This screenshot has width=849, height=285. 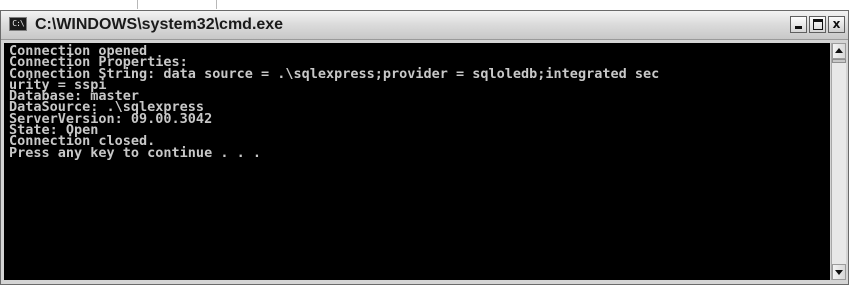 What do you see at coordinates (798, 27) in the screenshot?
I see `minimize-icon` at bounding box center [798, 27].